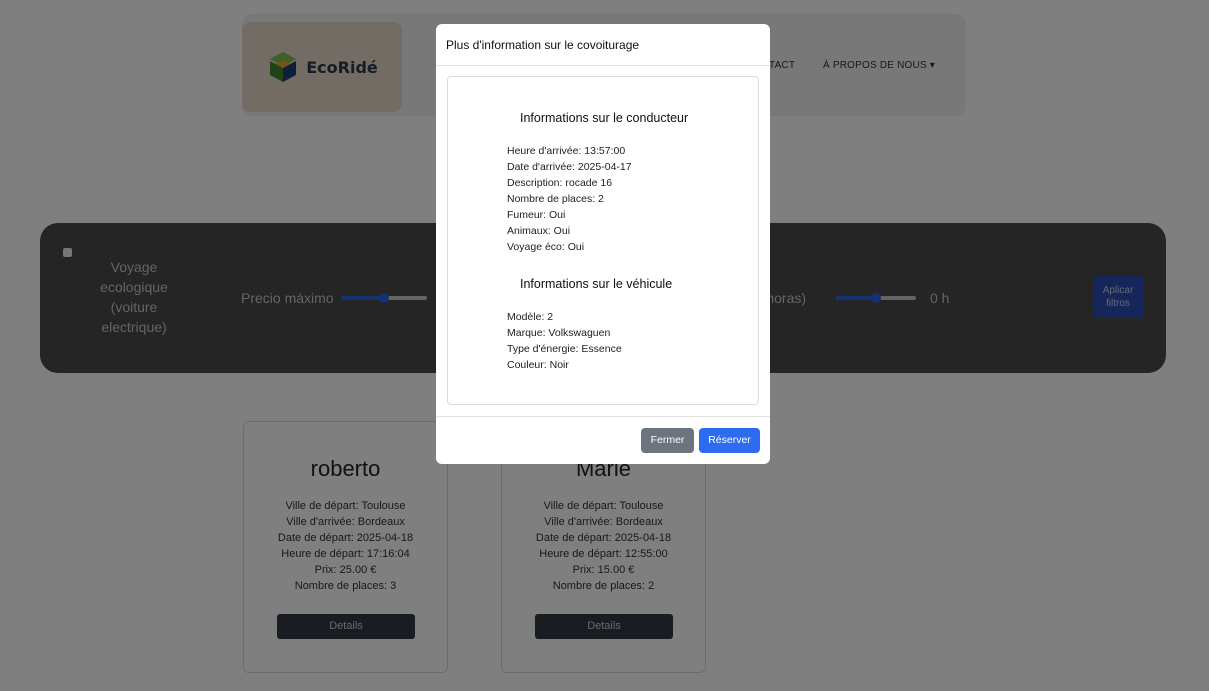  I want to click on close-button: Fermer, so click(667, 440).